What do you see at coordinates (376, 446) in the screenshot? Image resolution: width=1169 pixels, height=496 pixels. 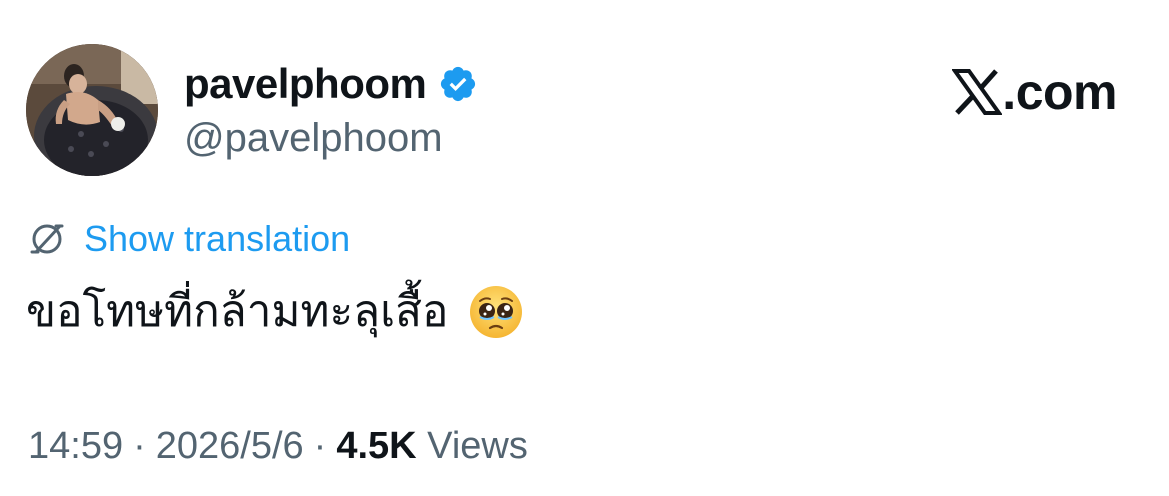 I see `views-count: 4.5K` at bounding box center [376, 446].